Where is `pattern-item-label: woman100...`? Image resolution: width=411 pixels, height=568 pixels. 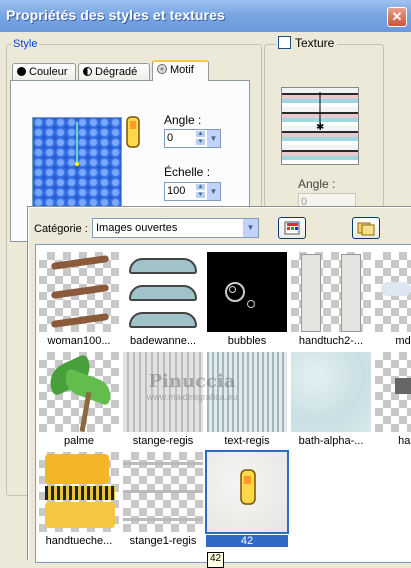
pattern-item-label: woman100... is located at coordinates (79, 341).